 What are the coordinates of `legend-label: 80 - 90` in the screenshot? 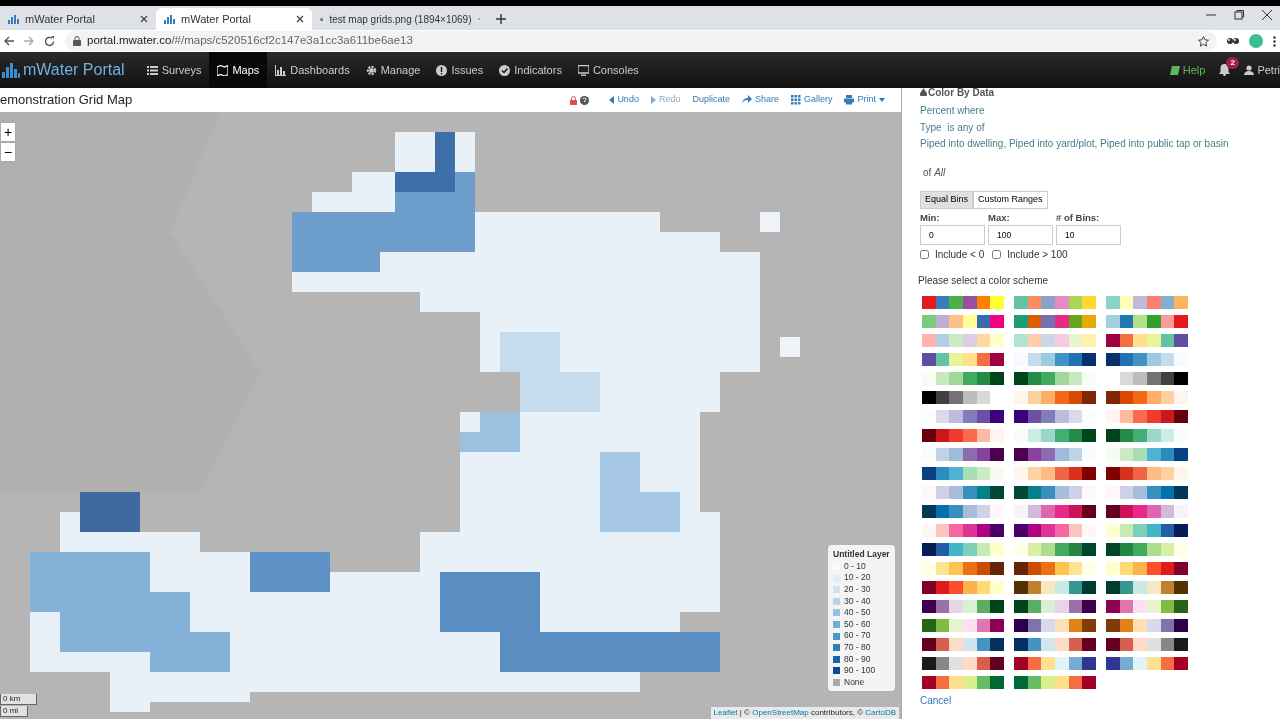 It's located at (857, 659).